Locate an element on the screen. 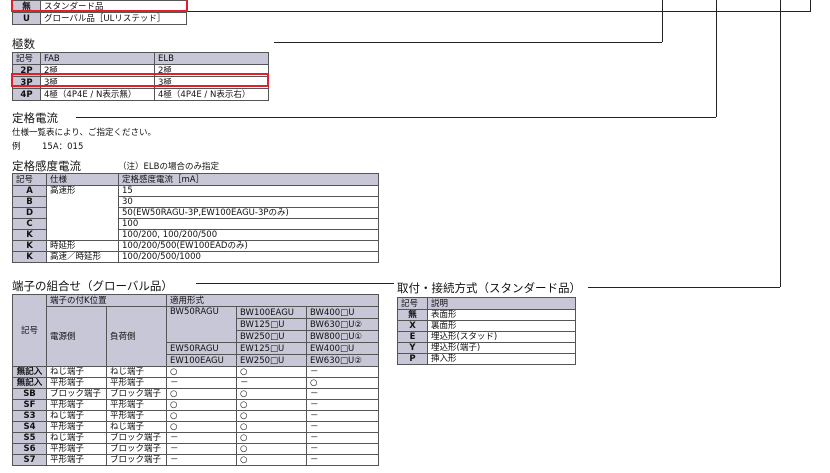 This screenshot has width=830, height=473. header-cell: 仕様 is located at coordinates (82, 179).